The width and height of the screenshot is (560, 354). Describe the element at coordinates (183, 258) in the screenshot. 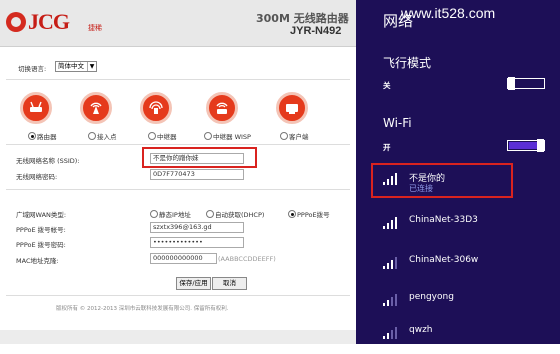

I see `mac-clone-input: 000000000000` at that location.